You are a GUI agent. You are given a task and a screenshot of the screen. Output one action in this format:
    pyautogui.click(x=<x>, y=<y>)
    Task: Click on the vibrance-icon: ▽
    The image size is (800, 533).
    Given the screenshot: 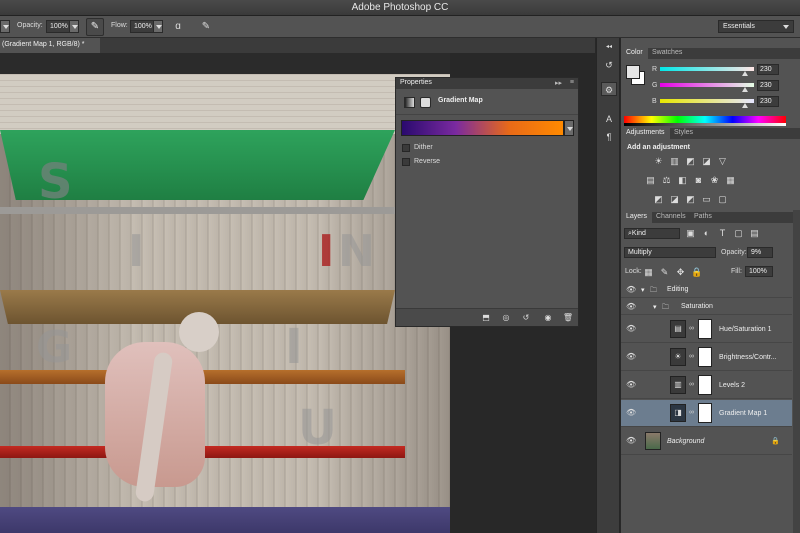 What is the action you would take?
    pyautogui.click(x=722, y=161)
    